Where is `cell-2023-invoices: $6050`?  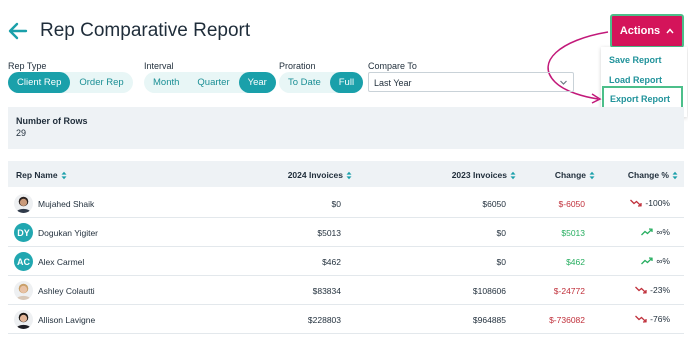 cell-2023-invoices: $6050 is located at coordinates (494, 204).